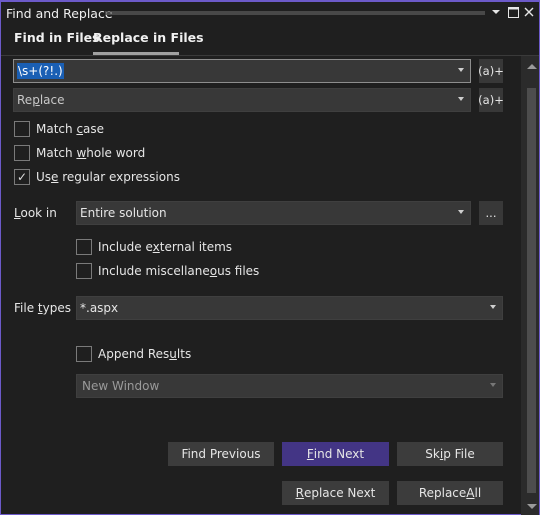 Image resolution: width=540 pixels, height=515 pixels. Describe the element at coordinates (22, 153) in the screenshot. I see `match-whole-word-checkbox` at that location.